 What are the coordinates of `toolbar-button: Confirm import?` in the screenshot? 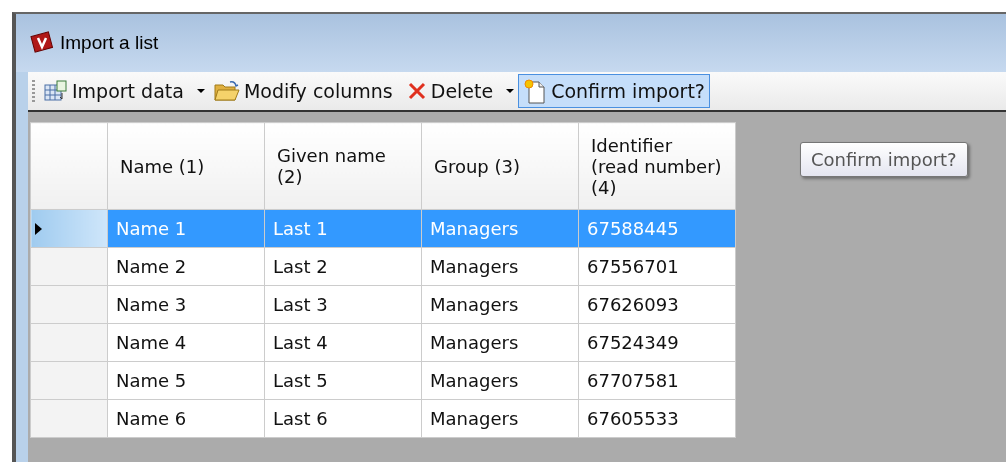 It's located at (614, 91).